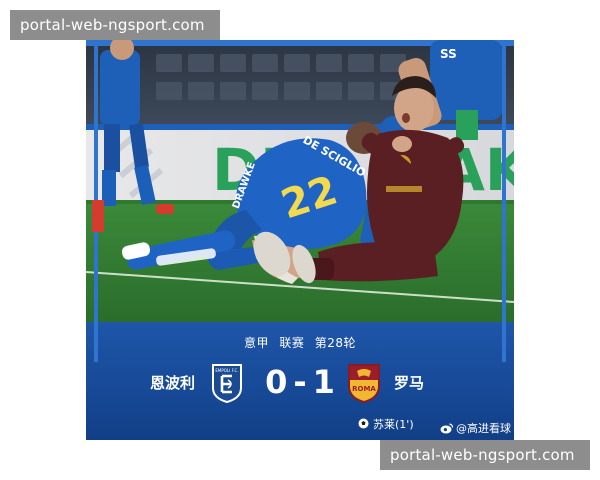 This screenshot has width=600, height=480. I want to click on competition-round: 第28轮, so click(335, 343).